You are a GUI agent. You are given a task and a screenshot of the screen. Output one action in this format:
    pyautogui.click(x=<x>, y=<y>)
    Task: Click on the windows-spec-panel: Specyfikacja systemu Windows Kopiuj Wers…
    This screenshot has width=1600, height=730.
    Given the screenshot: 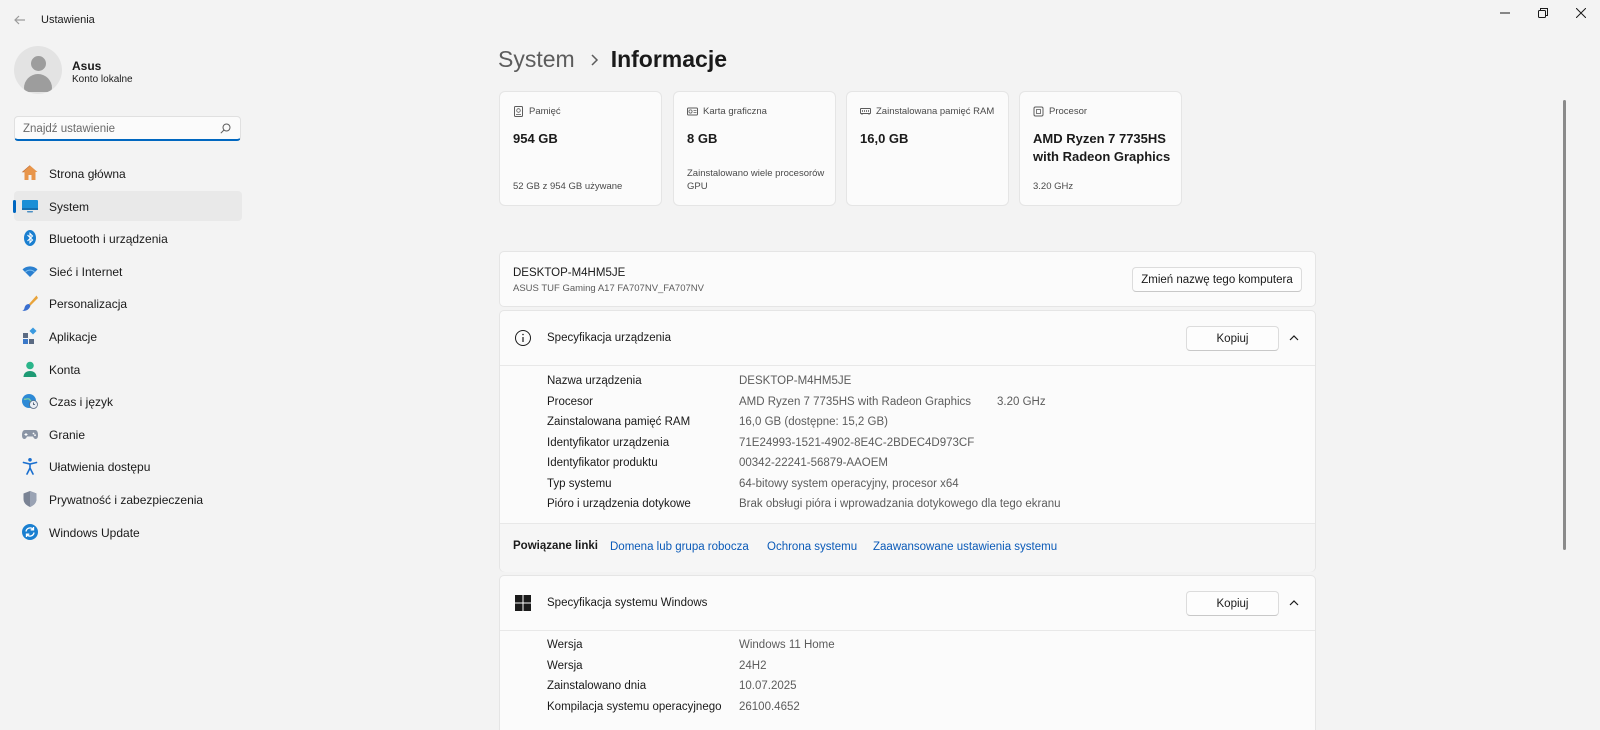 What is the action you would take?
    pyautogui.click(x=907, y=652)
    